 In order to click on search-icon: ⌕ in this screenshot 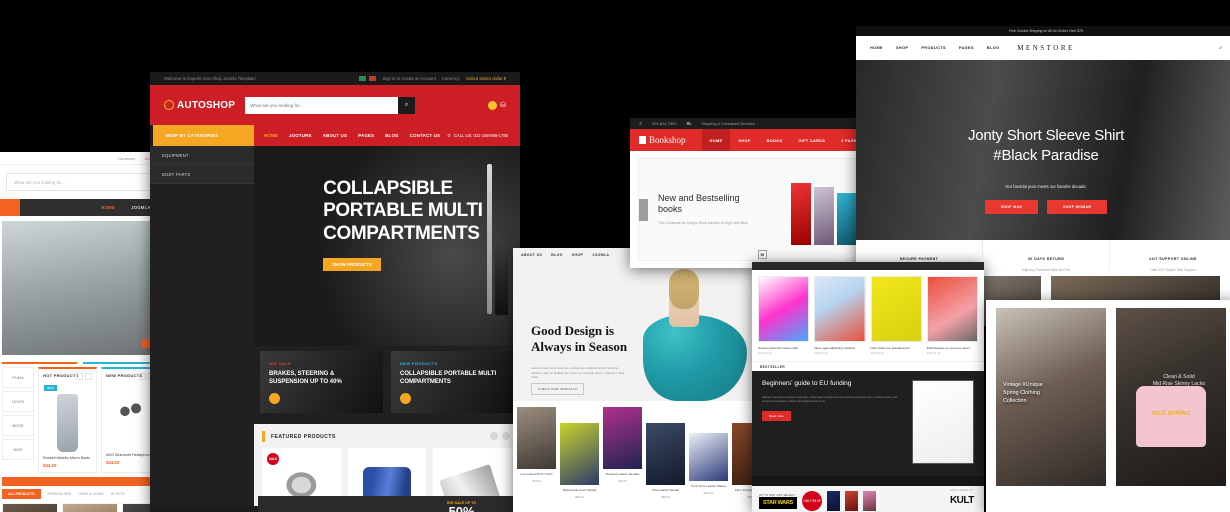, I will do `click(1220, 48)`.